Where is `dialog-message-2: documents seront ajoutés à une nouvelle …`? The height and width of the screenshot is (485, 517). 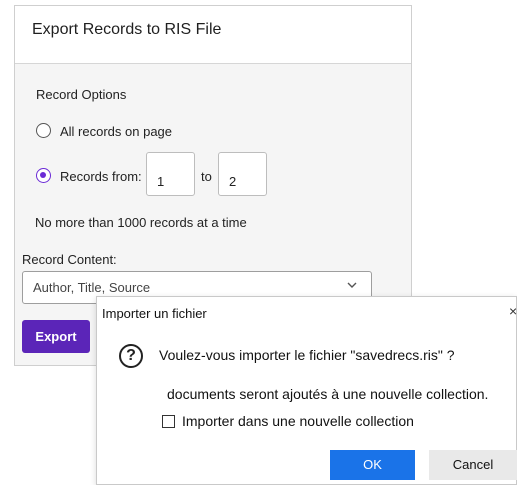 dialog-message-2: documents seront ajoutés à une nouvelle … is located at coordinates (328, 394).